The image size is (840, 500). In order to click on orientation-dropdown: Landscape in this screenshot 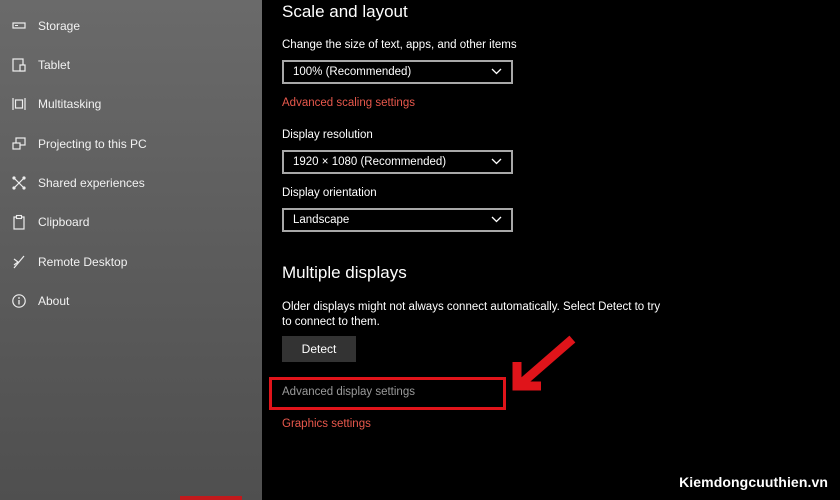, I will do `click(397, 220)`.